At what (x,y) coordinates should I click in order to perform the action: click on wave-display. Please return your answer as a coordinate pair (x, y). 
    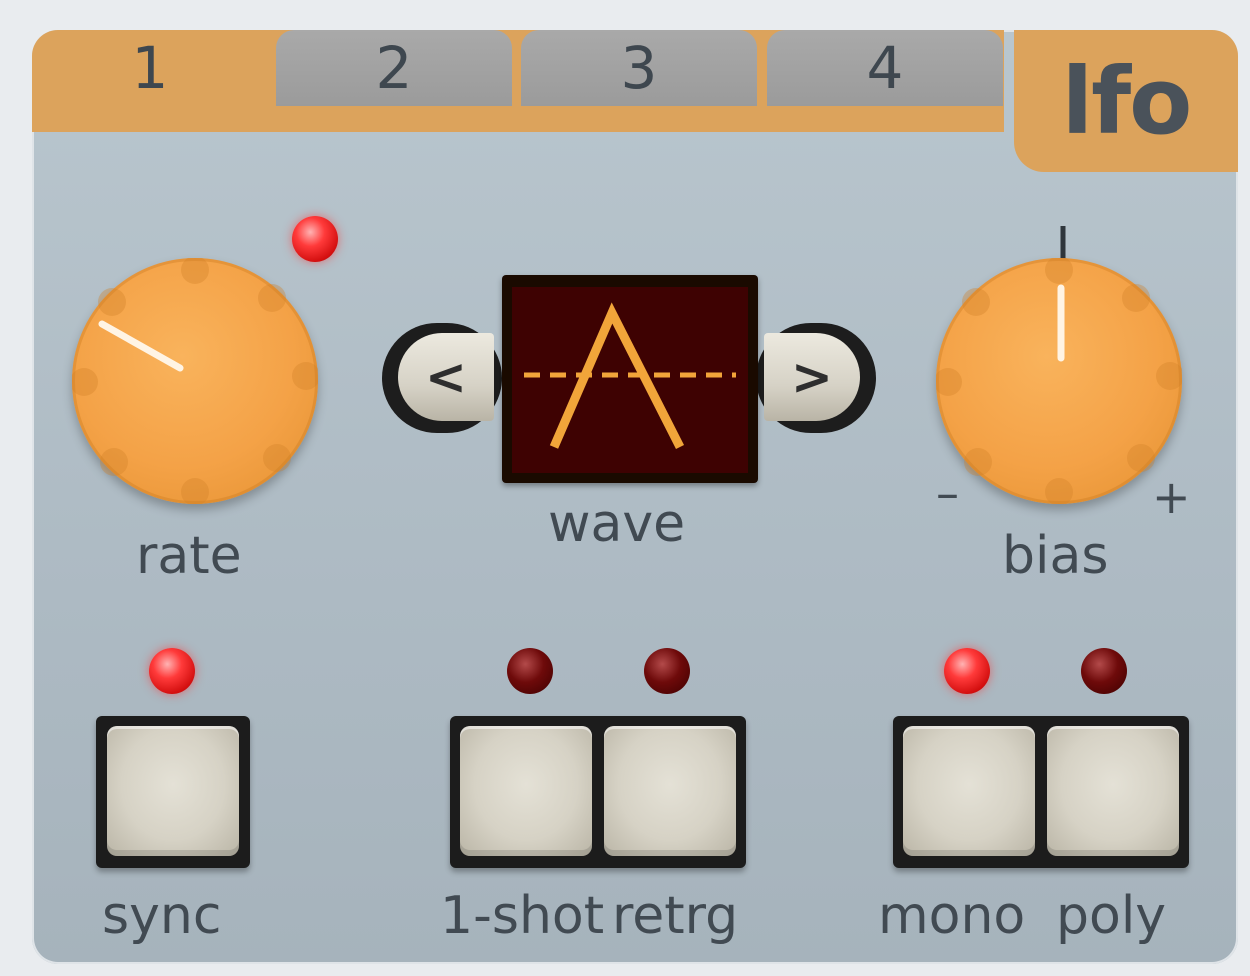
    Looking at the image, I should click on (630, 379).